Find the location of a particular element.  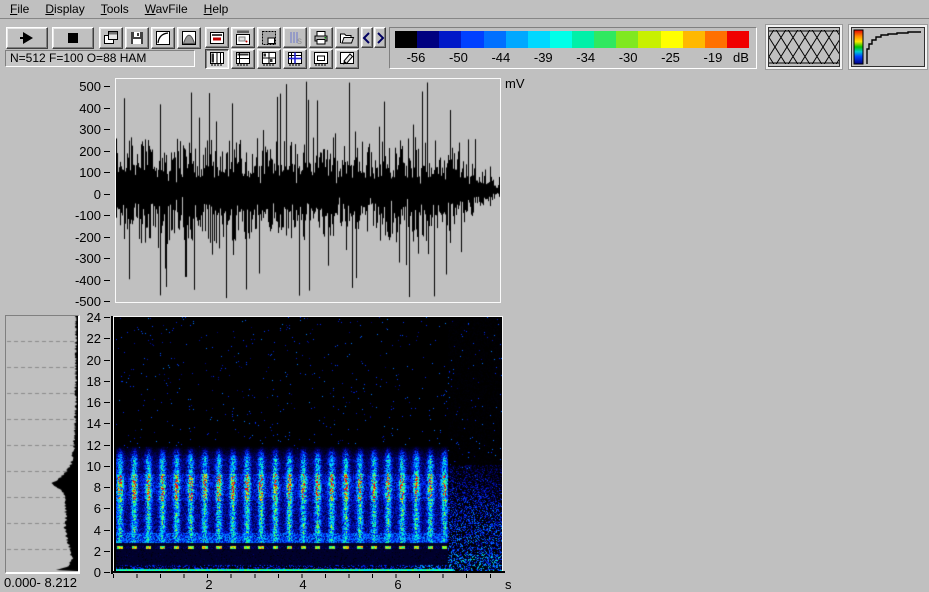

window-function-button is located at coordinates (189, 38).